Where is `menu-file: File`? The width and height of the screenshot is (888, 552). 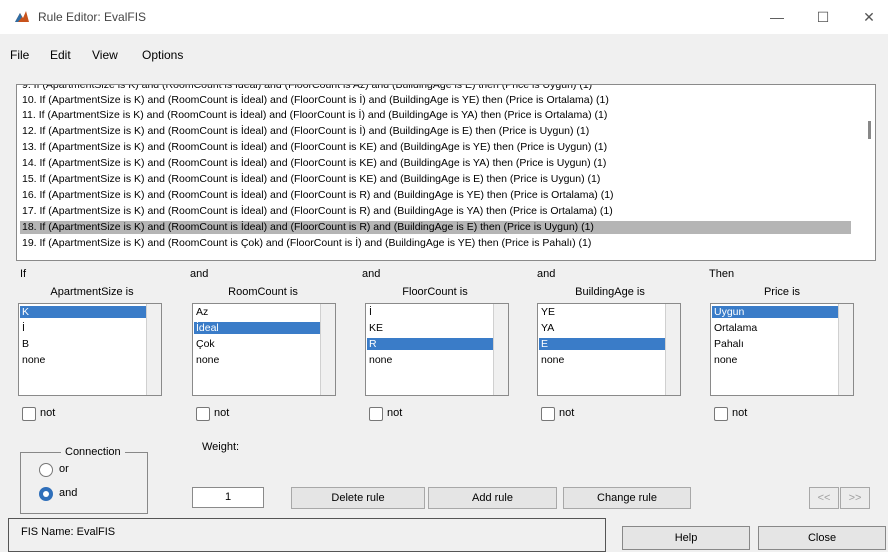
menu-file: File is located at coordinates (19, 55).